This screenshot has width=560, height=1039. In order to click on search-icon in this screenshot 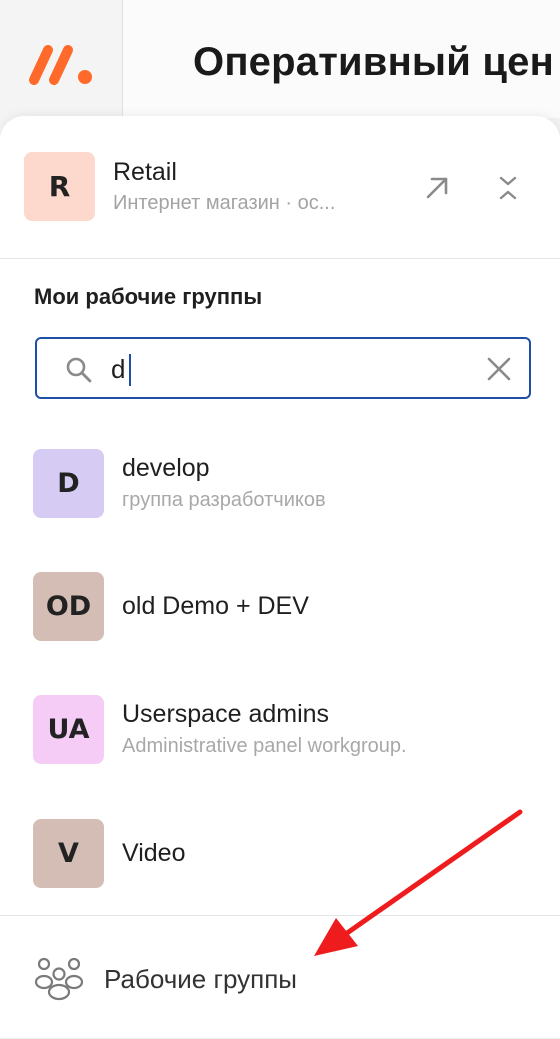, I will do `click(79, 370)`.